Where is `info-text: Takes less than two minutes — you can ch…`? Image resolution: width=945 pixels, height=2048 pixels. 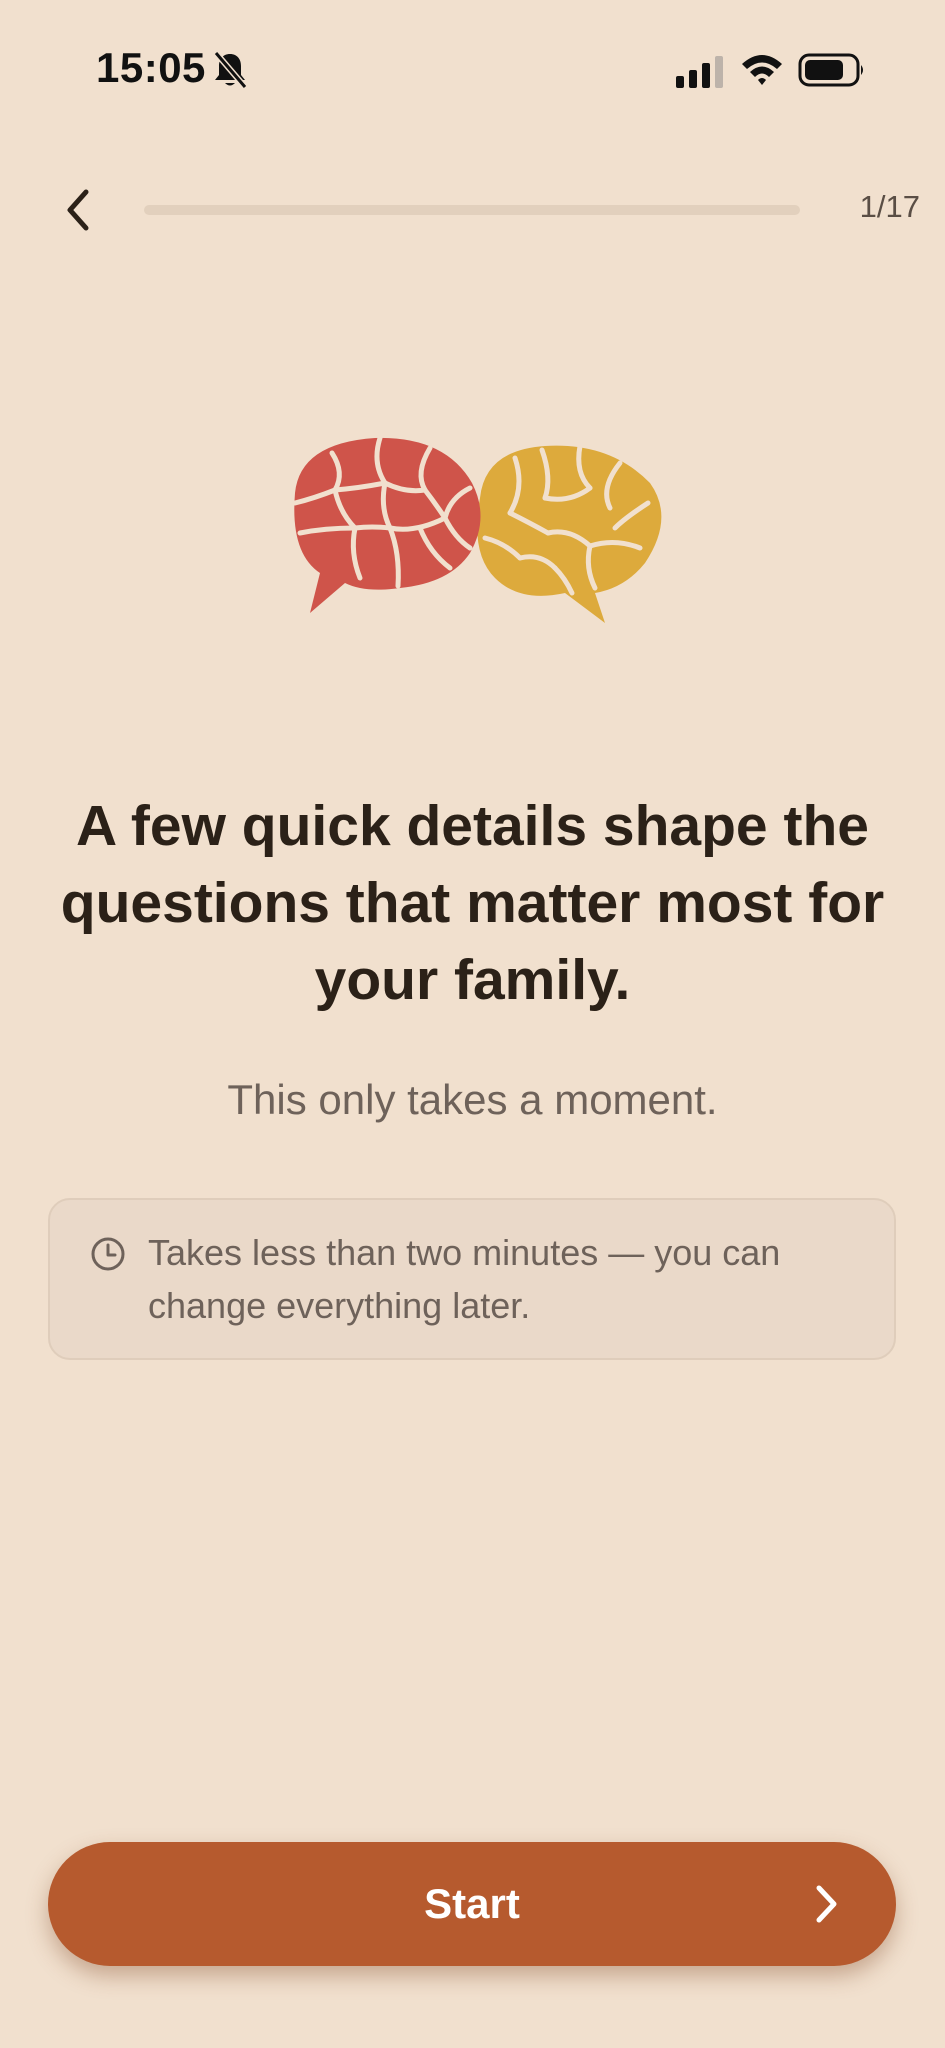 info-text: Takes less than two minutes — you can ch… is located at coordinates (464, 1279).